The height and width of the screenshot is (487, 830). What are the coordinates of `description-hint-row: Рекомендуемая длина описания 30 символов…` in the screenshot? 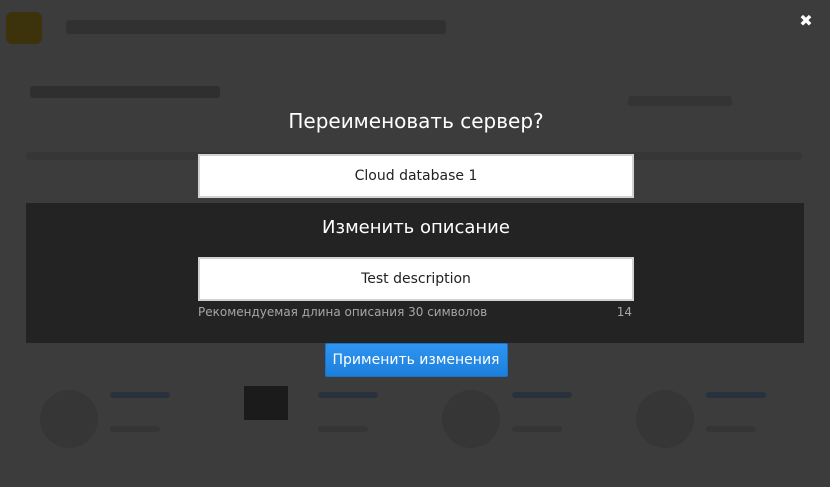 It's located at (416, 312).